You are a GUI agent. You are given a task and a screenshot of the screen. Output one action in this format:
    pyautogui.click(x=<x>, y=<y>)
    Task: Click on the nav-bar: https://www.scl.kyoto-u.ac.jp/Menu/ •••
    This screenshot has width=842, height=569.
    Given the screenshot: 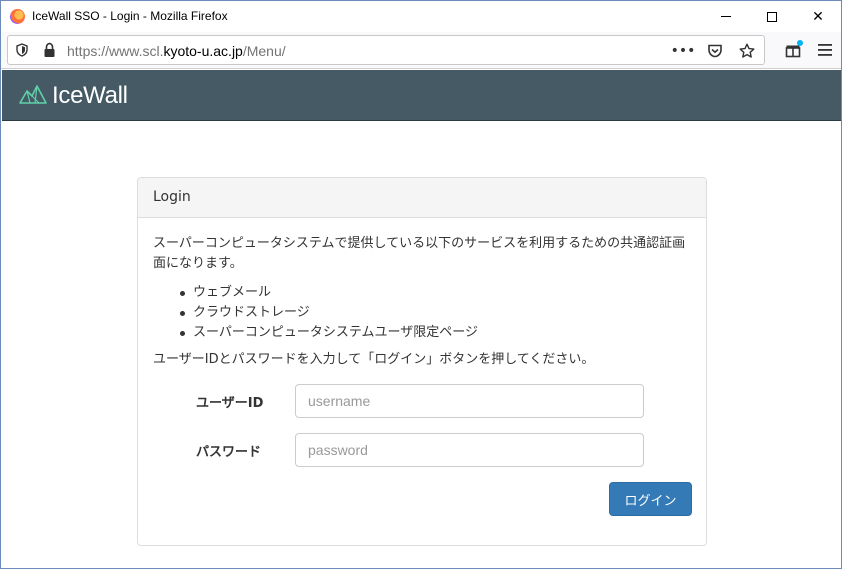 What is the action you would take?
    pyautogui.click(x=421, y=50)
    